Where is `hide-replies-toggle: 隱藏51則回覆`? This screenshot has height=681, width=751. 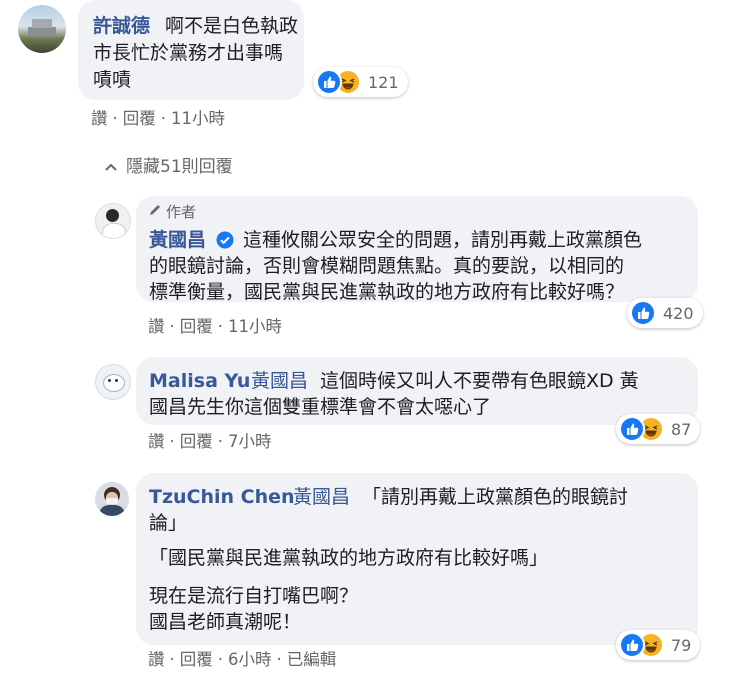 hide-replies-toggle: 隱藏51則回覆 is located at coordinates (168, 167).